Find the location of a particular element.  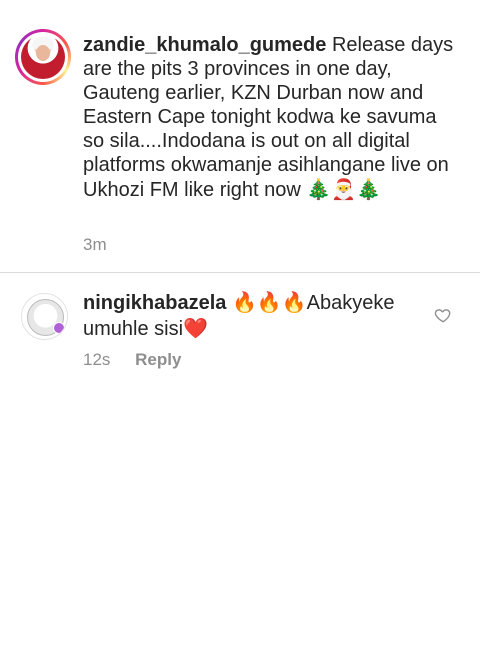

comment-heart-emoji: ❤️ is located at coordinates (195, 328).